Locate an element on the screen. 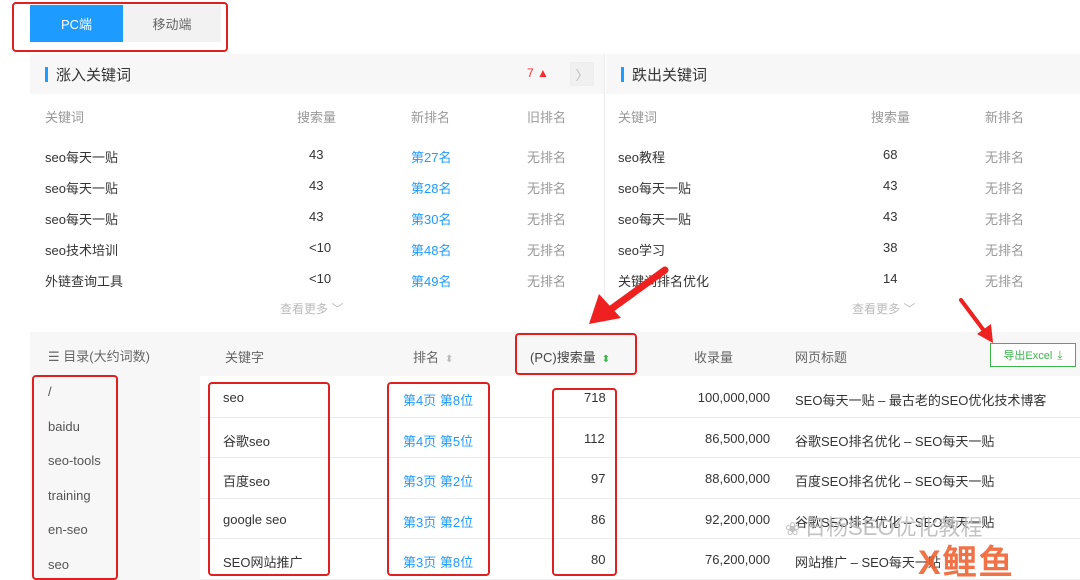 This screenshot has width=1080, height=580. tab-mobile: 移动端 is located at coordinates (172, 23).